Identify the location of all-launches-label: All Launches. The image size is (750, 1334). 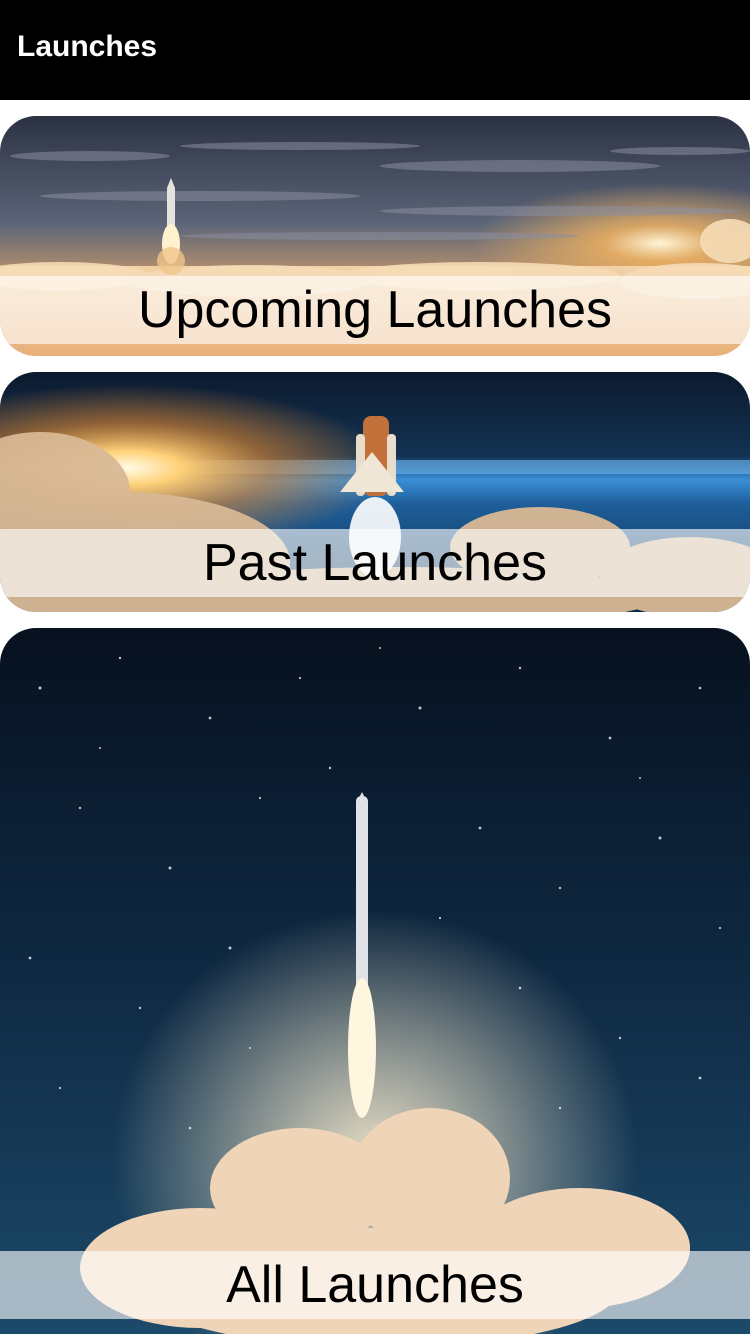
(375, 1285).